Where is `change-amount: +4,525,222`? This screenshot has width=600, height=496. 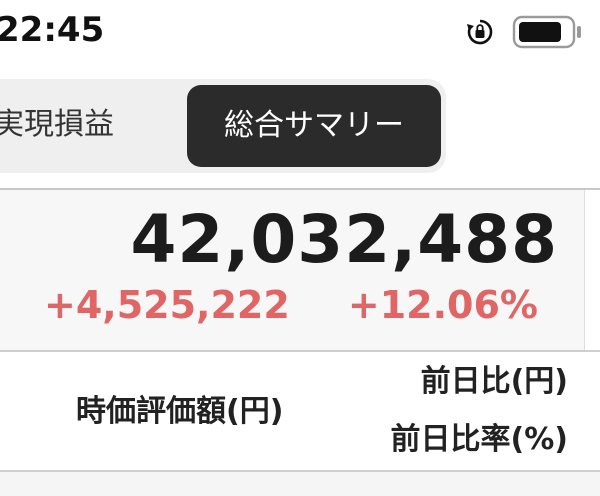
change-amount: +4,525,222 is located at coordinates (167, 305).